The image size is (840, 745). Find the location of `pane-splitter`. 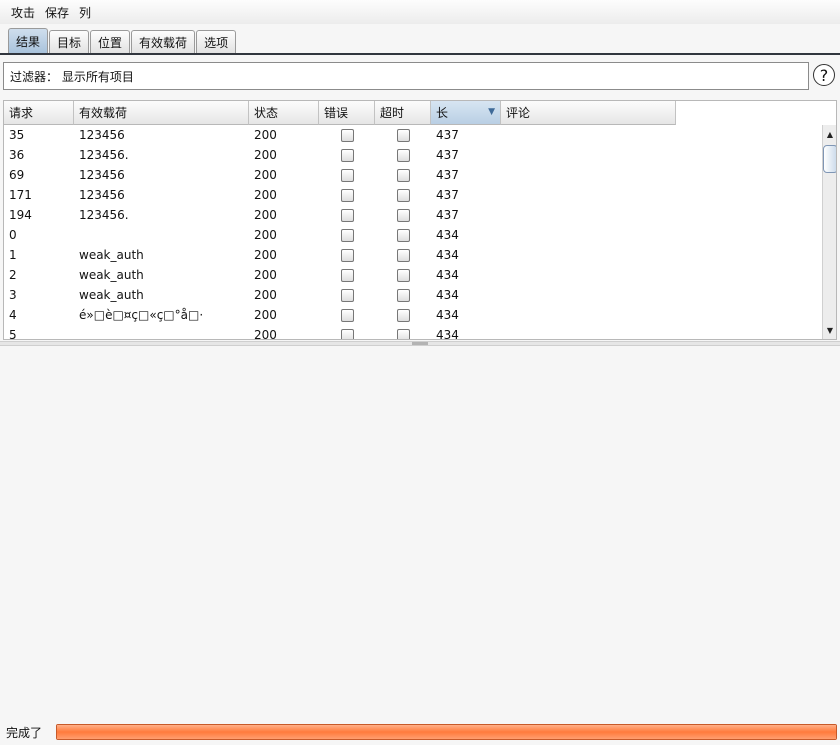

pane-splitter is located at coordinates (420, 343).